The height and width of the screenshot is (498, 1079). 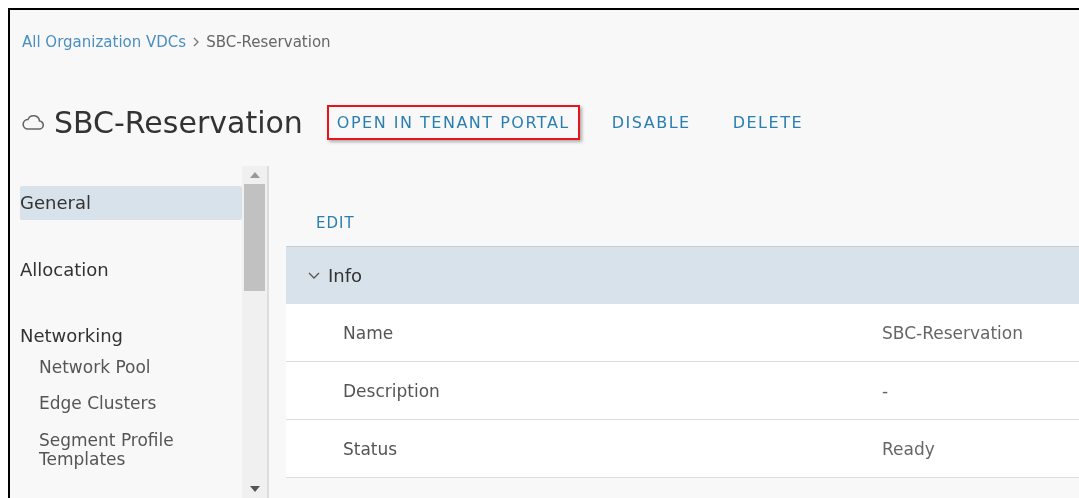 What do you see at coordinates (131, 203) in the screenshot?
I see `sidebar-item: General` at bounding box center [131, 203].